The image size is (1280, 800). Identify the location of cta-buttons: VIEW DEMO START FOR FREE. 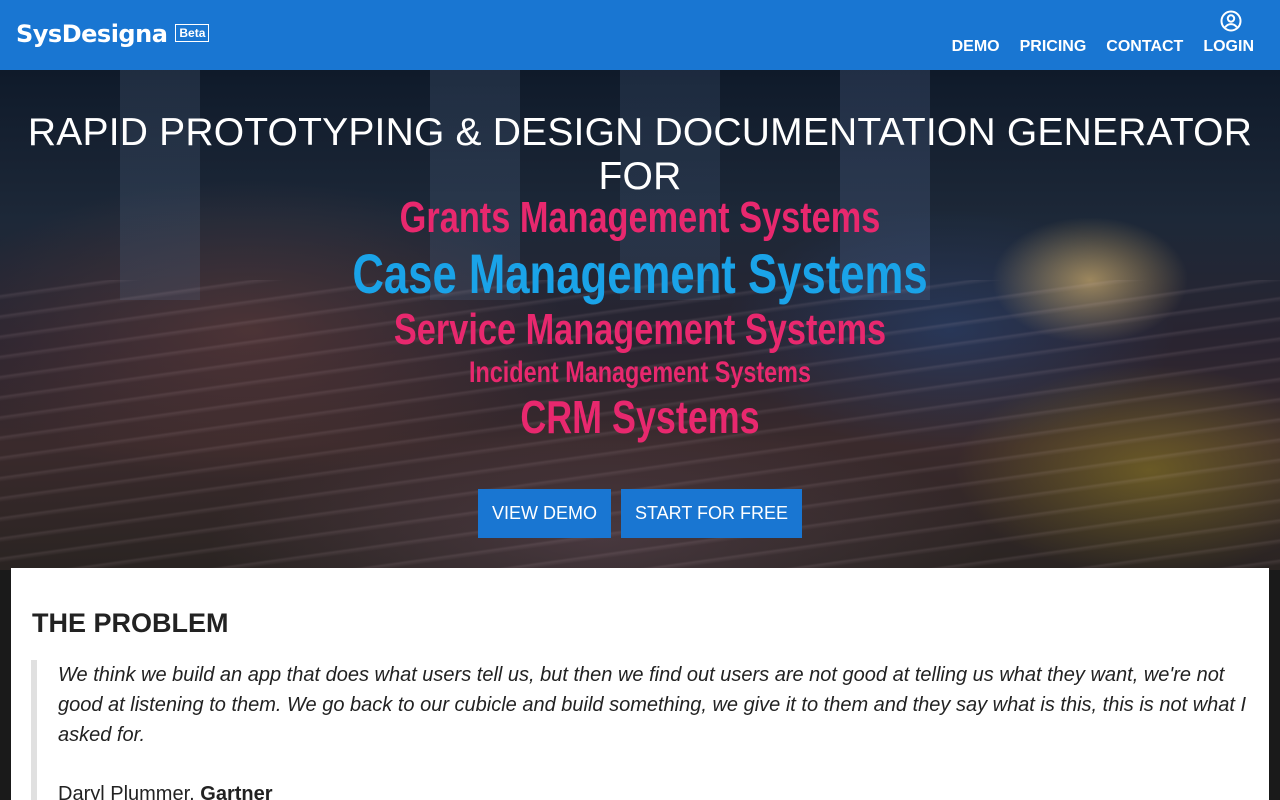
(640, 513).